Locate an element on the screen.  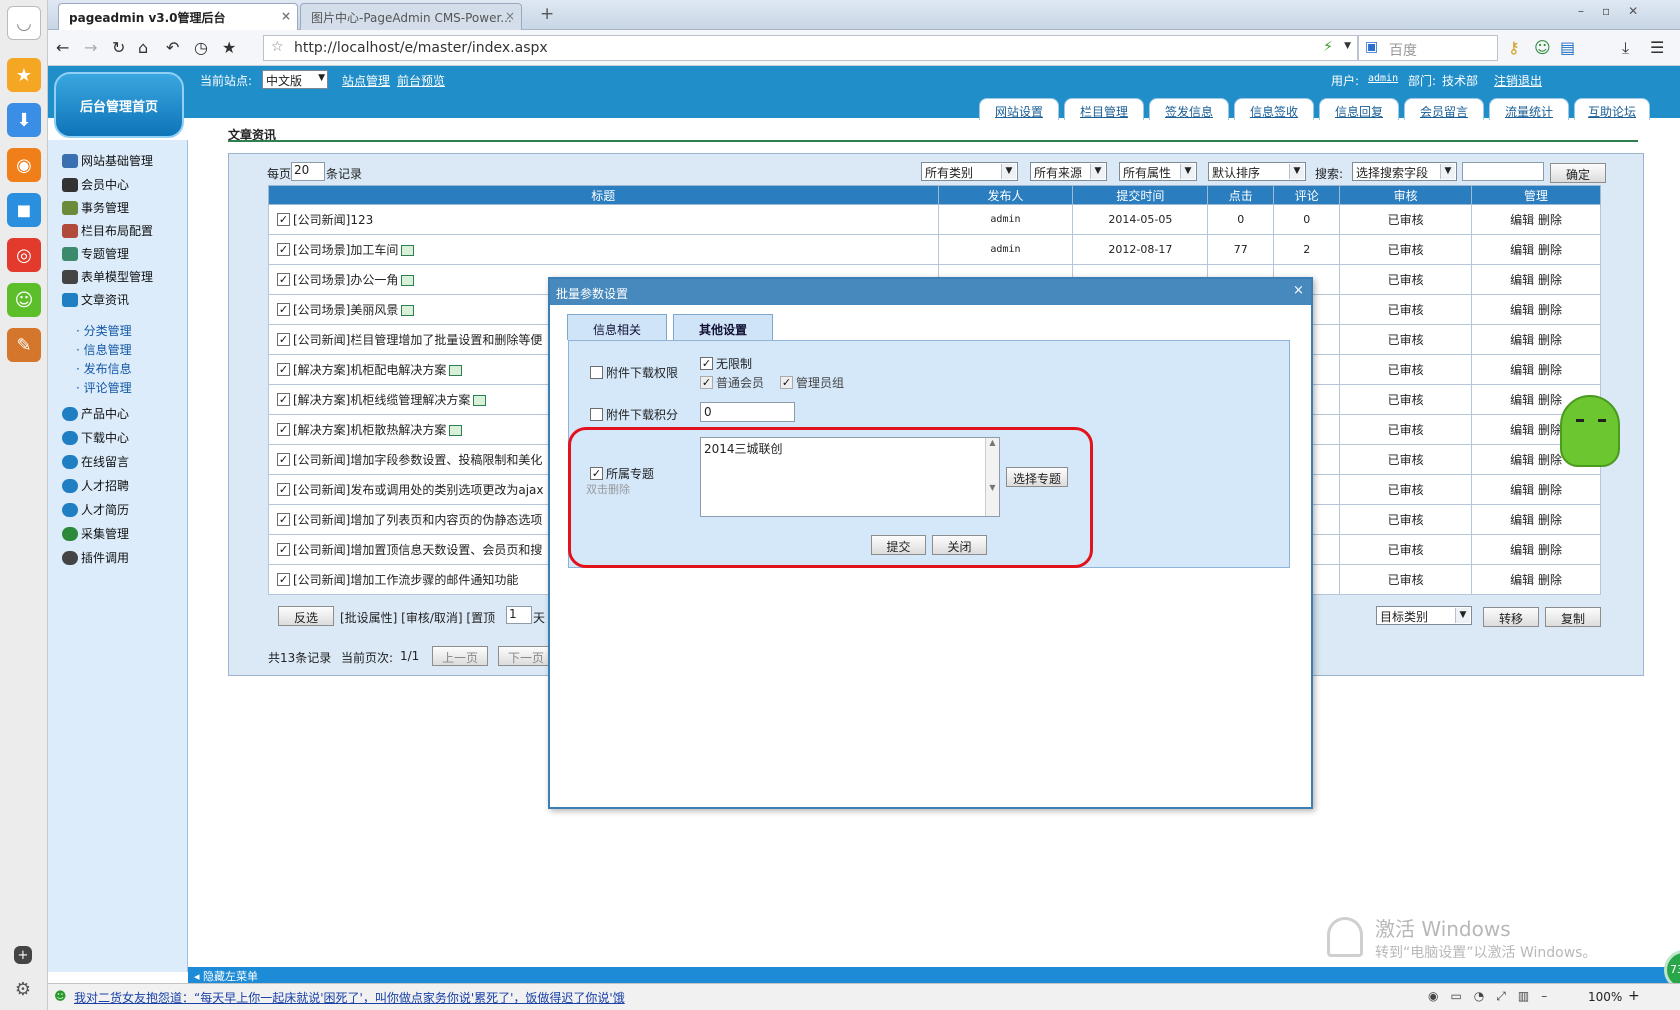
col-title: 标题 is located at coordinates (603, 195).